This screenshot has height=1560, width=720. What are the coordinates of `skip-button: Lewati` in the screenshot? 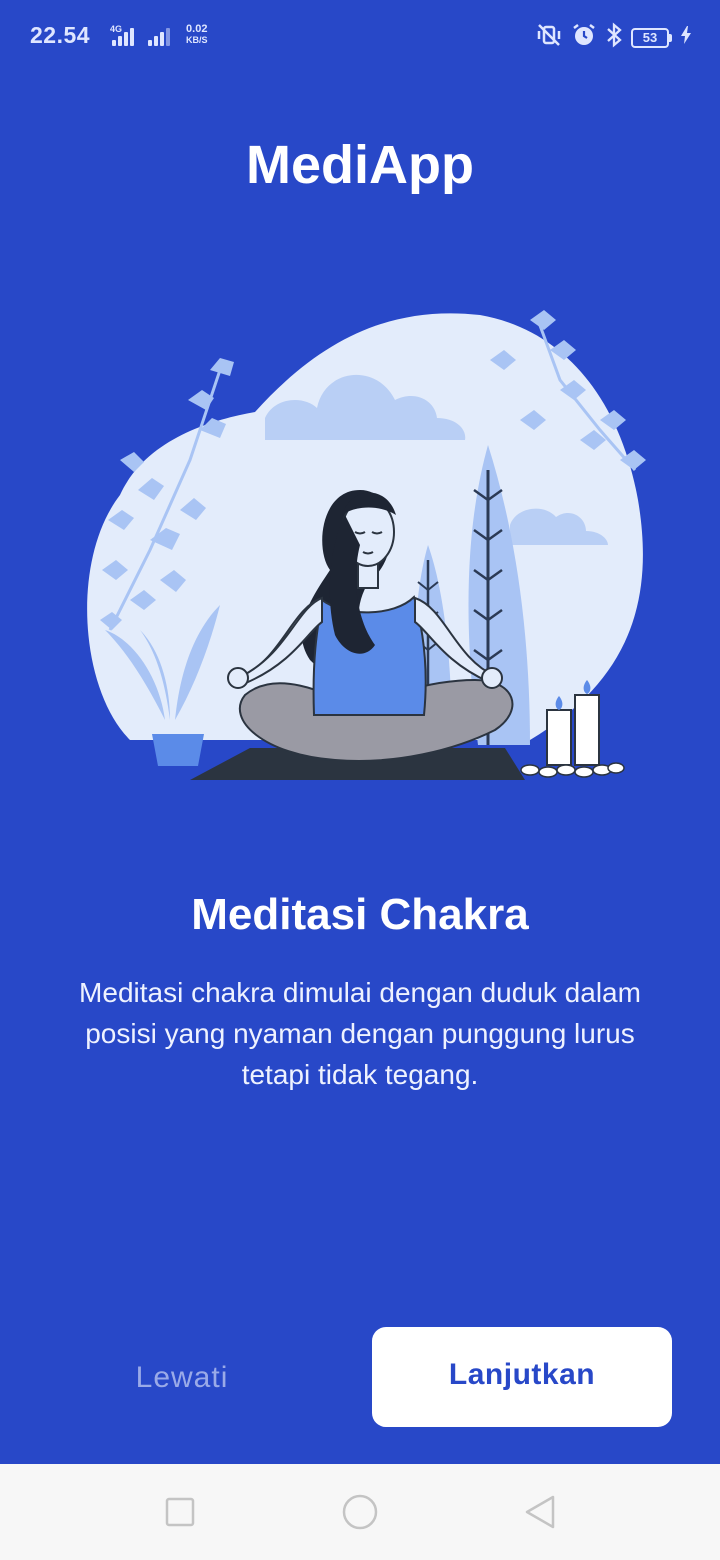 It's located at (182, 1378).